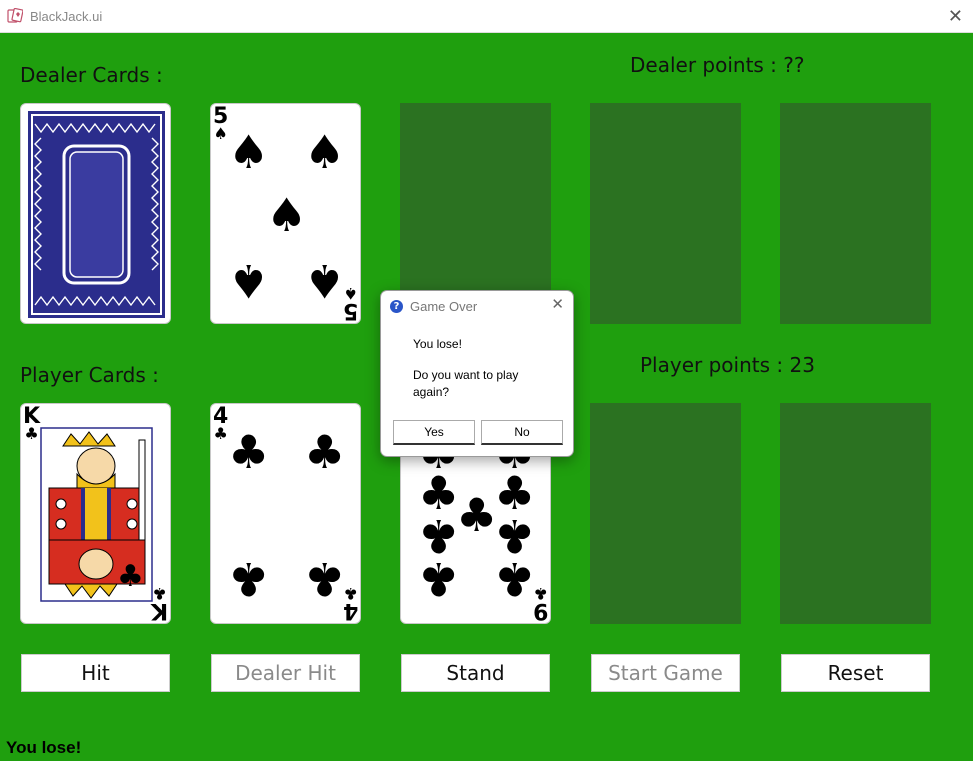  I want to click on player-card-1: K ♣ ♣ K ♣, so click(95, 513).